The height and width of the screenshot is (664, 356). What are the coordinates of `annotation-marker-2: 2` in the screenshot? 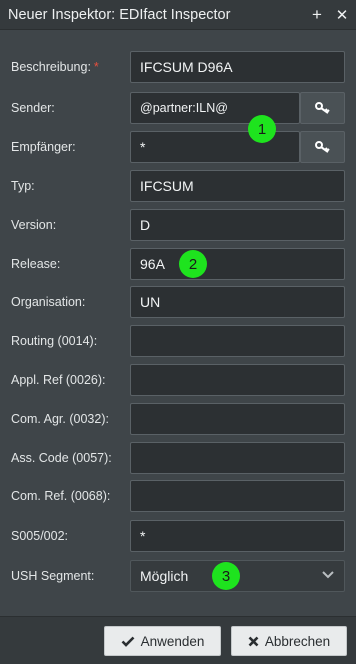 It's located at (193, 264).